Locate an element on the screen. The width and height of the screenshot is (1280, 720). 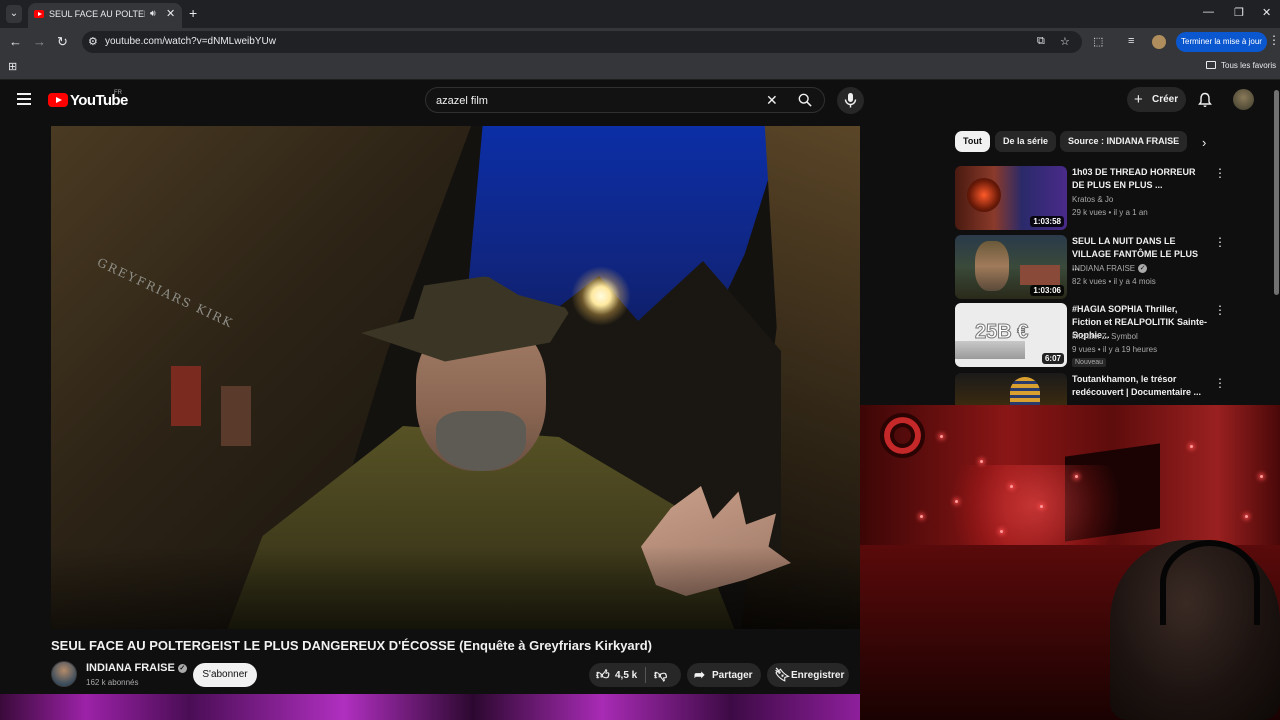
recommendation-thumbnail: 1:03:06 is located at coordinates (1011, 267).